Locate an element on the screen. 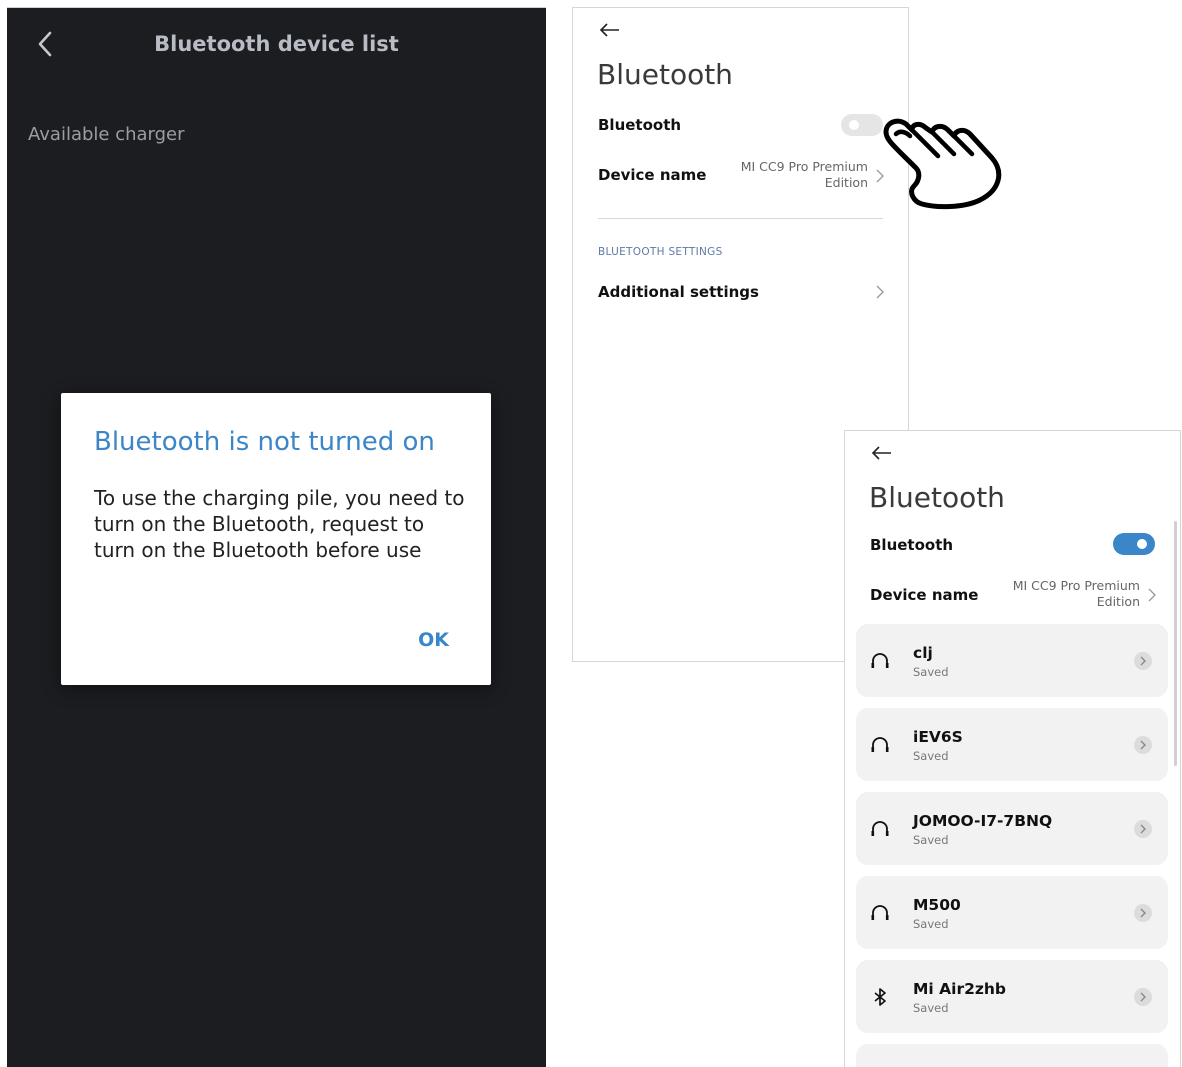 This screenshot has height=1067, width=1182. bluetooth-icon is located at coordinates (880, 997).